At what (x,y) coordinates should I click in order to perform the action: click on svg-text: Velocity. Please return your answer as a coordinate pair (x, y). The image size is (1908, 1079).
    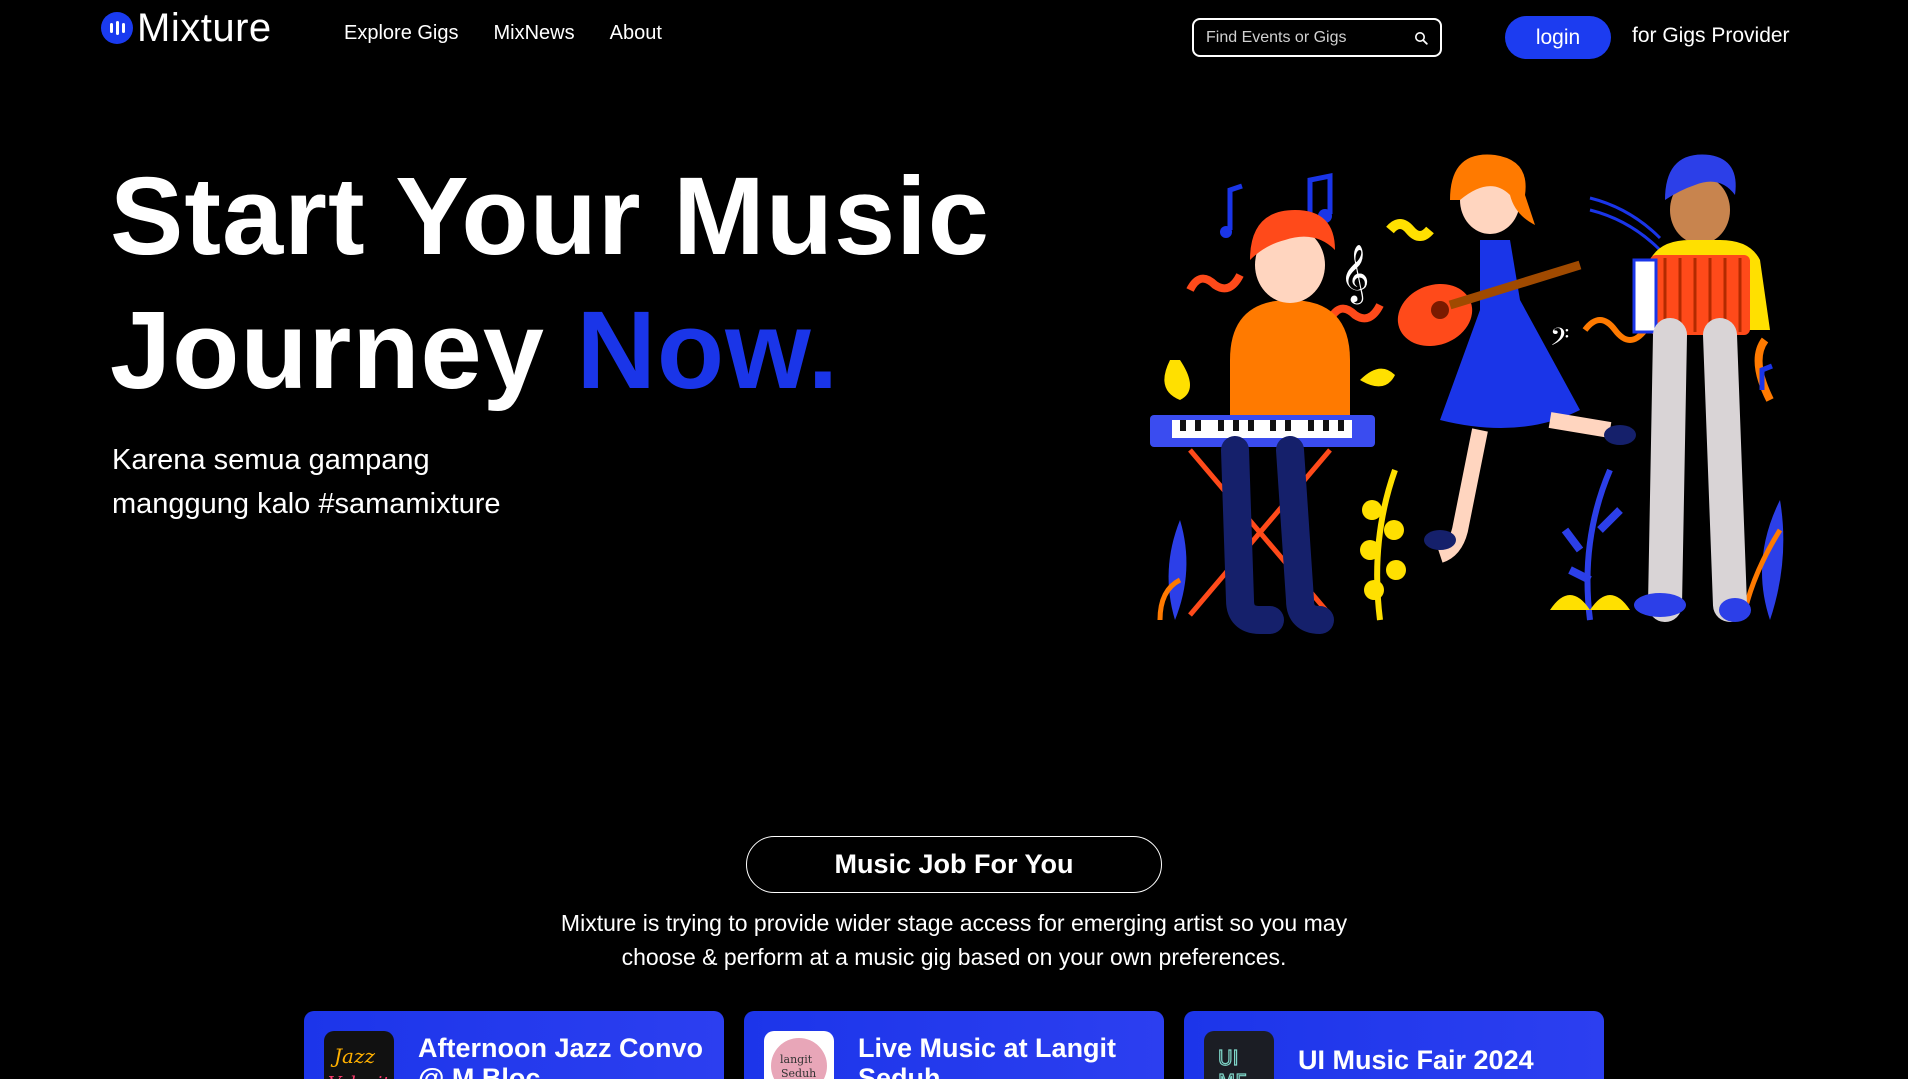
    Looking at the image, I should click on (361, 1076).